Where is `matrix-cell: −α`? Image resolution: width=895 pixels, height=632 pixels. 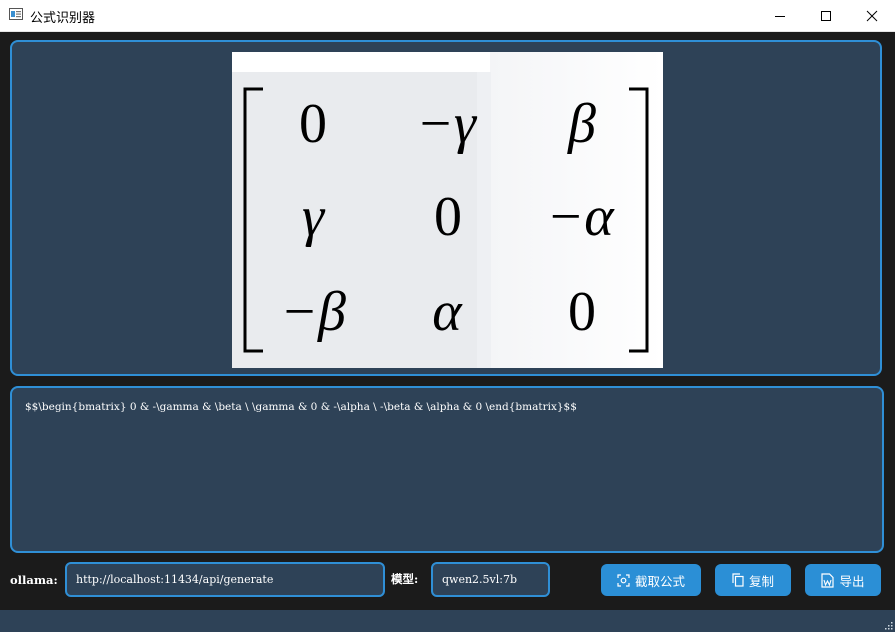 matrix-cell: −α is located at coordinates (580, 217).